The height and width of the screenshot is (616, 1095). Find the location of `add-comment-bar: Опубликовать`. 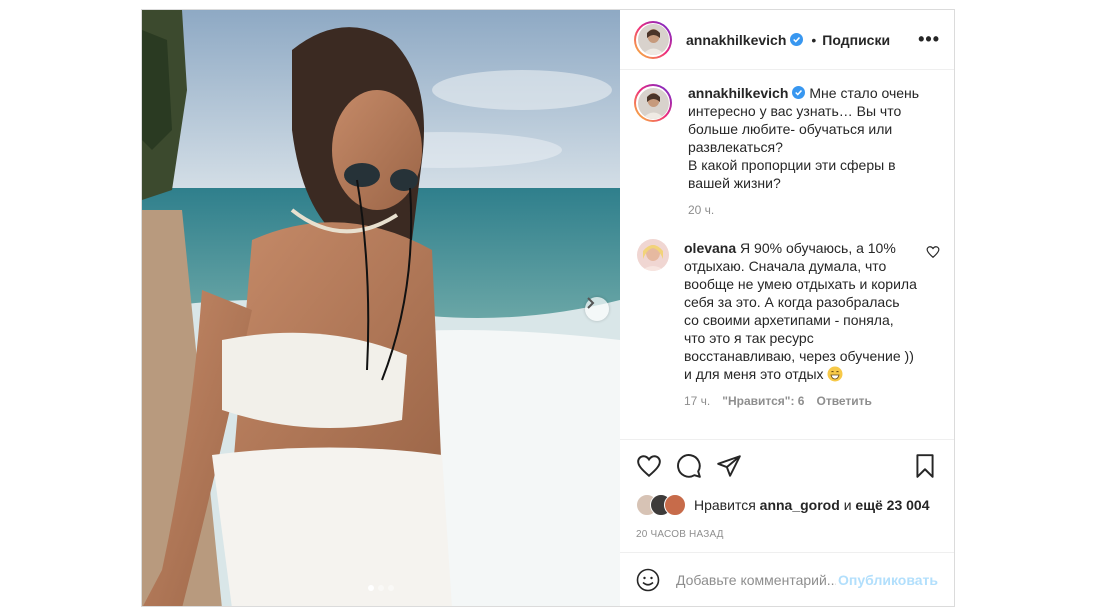

add-comment-bar: Опубликовать is located at coordinates (787, 579).